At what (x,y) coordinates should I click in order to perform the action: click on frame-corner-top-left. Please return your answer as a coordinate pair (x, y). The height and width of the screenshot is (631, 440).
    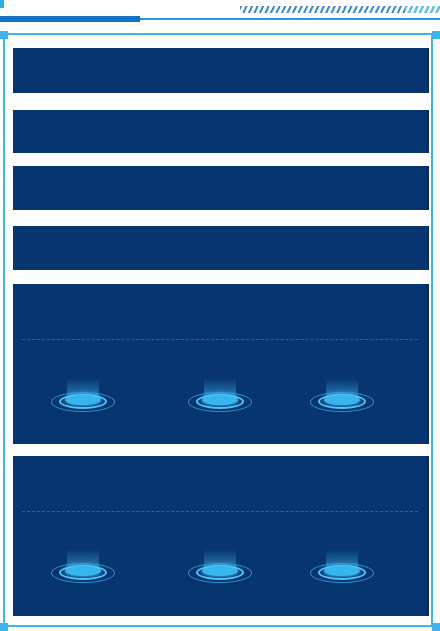
    Looking at the image, I should click on (4, 35).